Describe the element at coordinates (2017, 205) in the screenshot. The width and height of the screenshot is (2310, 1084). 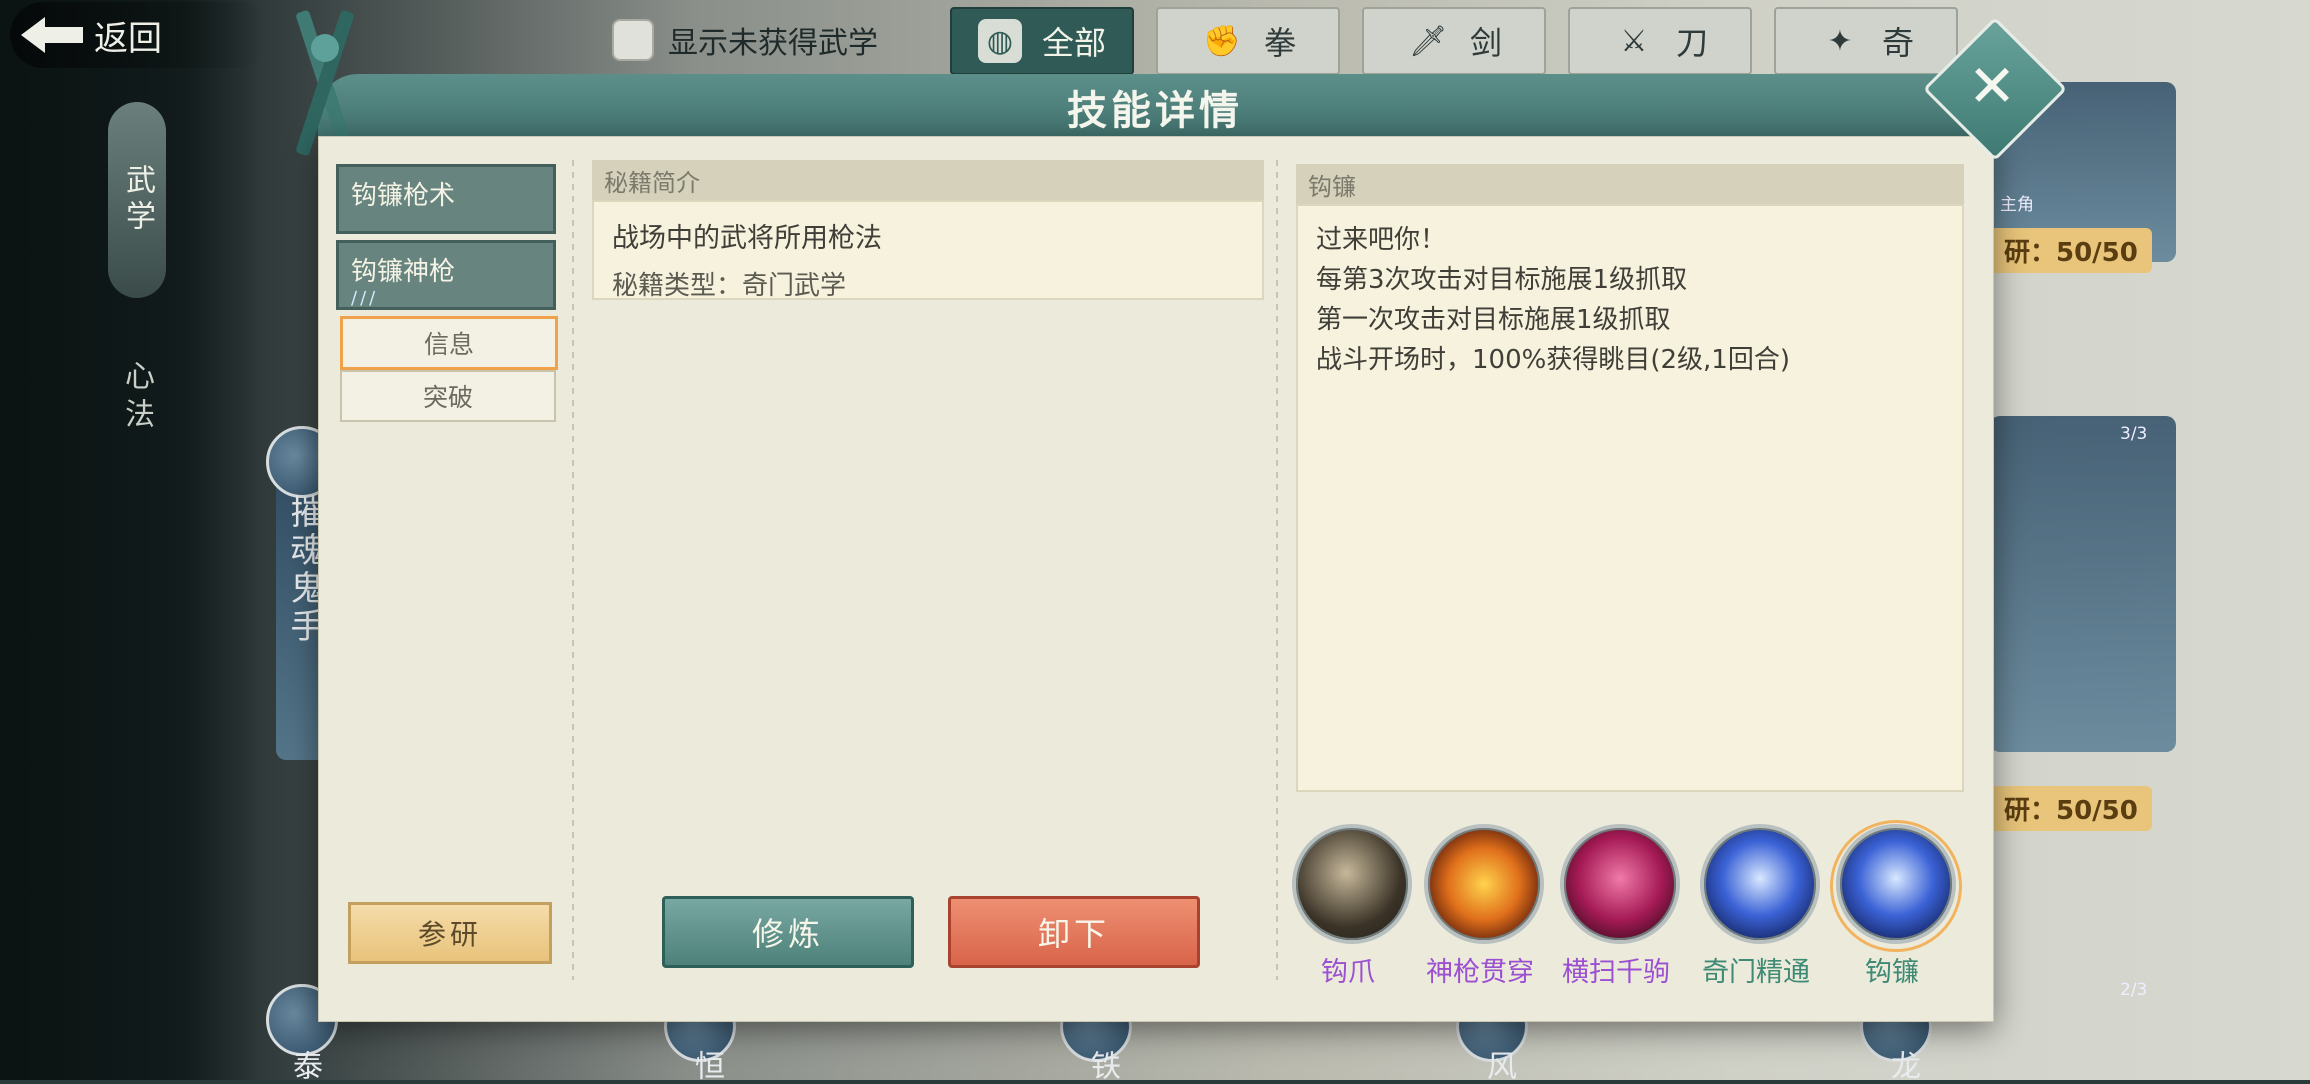
I see `hero-label: 主角` at that location.